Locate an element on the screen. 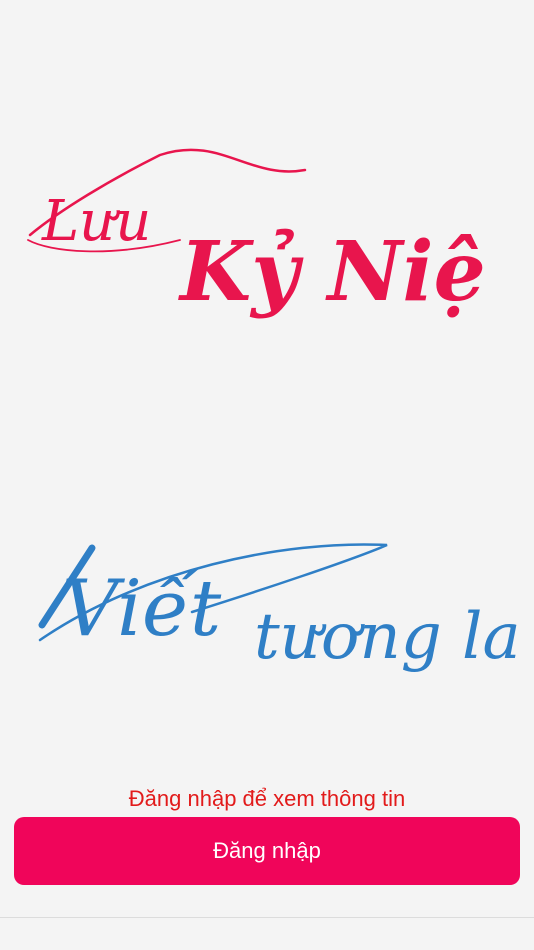  login-button: Đăng nhập is located at coordinates (267, 851).